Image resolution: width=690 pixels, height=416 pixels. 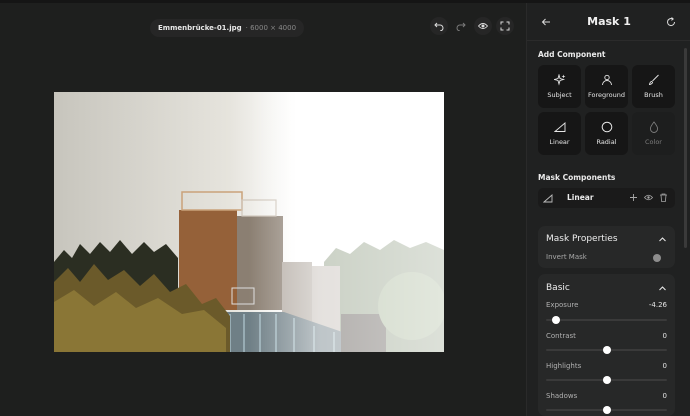 I want to click on fullscreen-button, so click(x=505, y=26).